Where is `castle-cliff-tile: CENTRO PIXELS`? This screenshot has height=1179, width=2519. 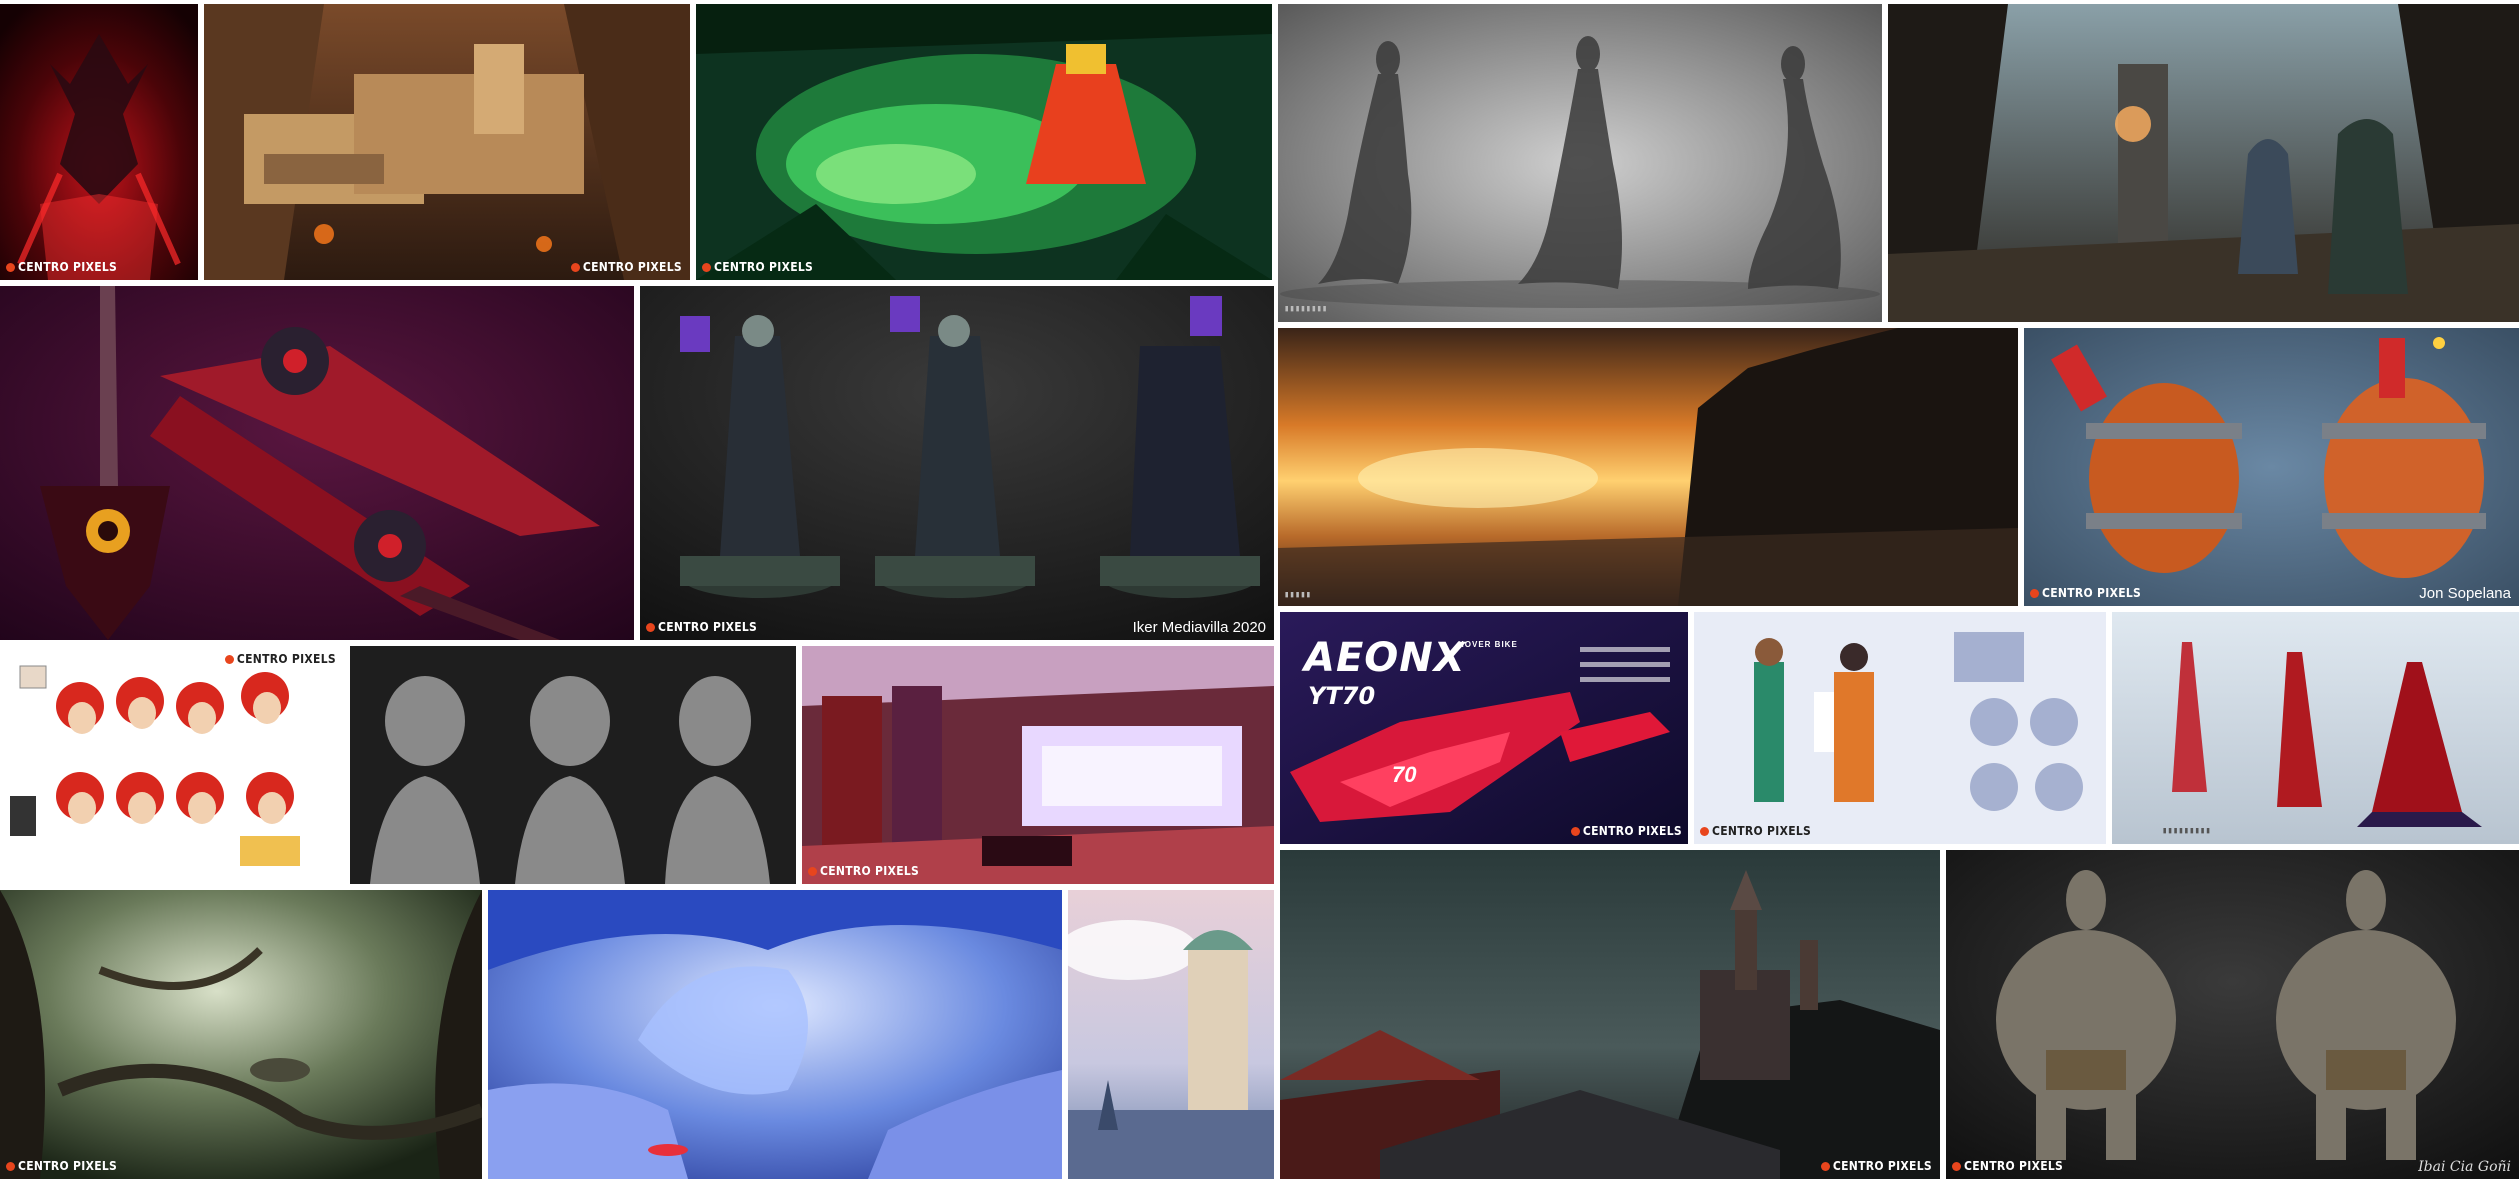
castle-cliff-tile: CENTRO PIXELS is located at coordinates (1610, 1014).